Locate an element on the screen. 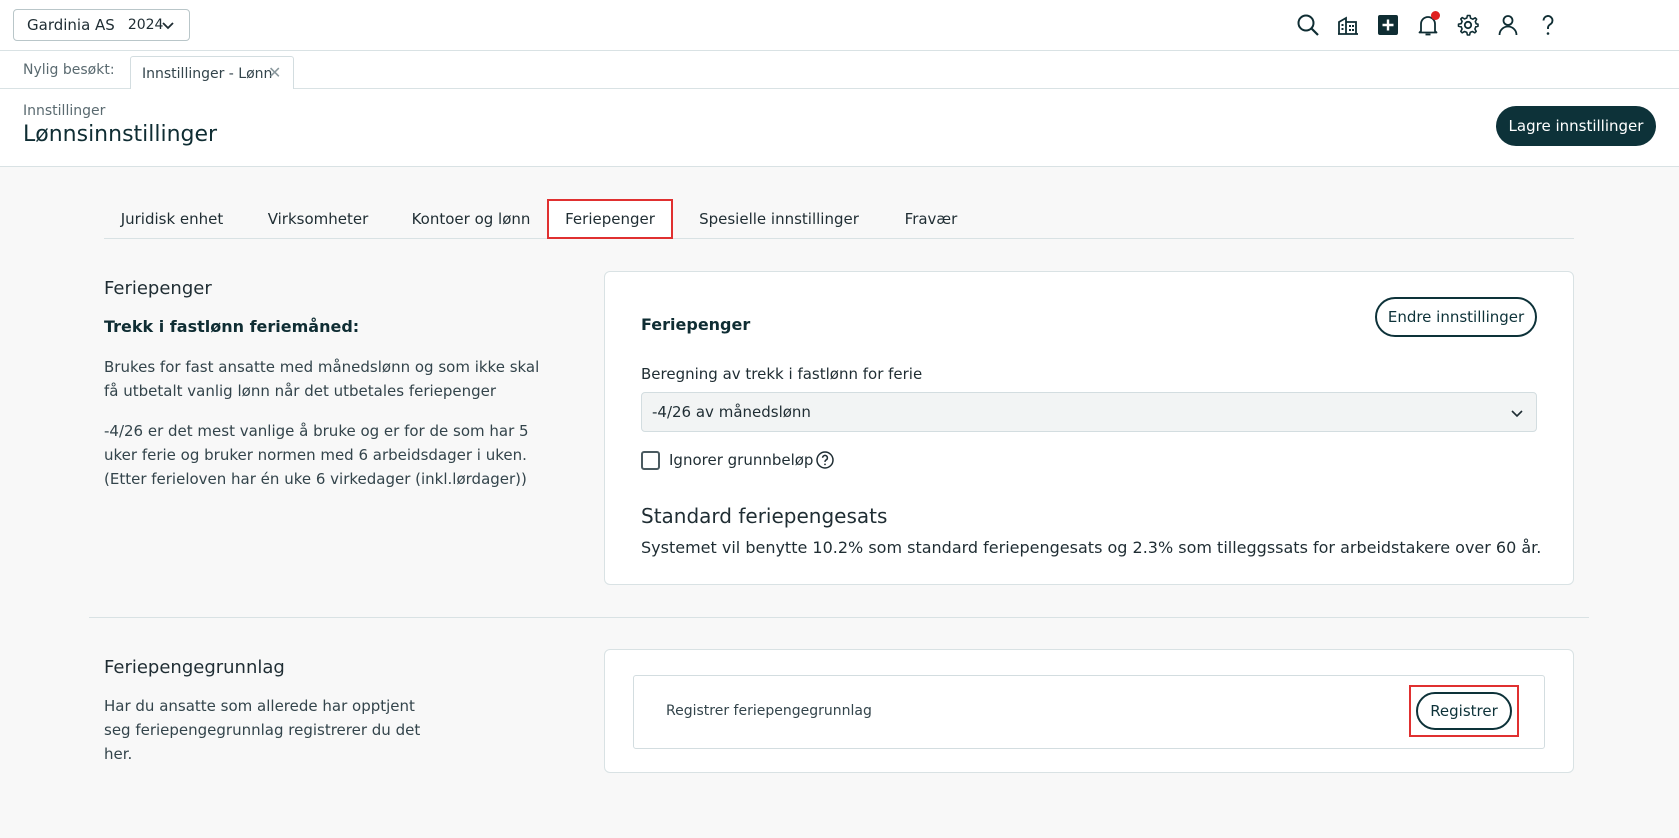 The height and width of the screenshot is (838, 1679). user-icon is located at coordinates (1508, 25).